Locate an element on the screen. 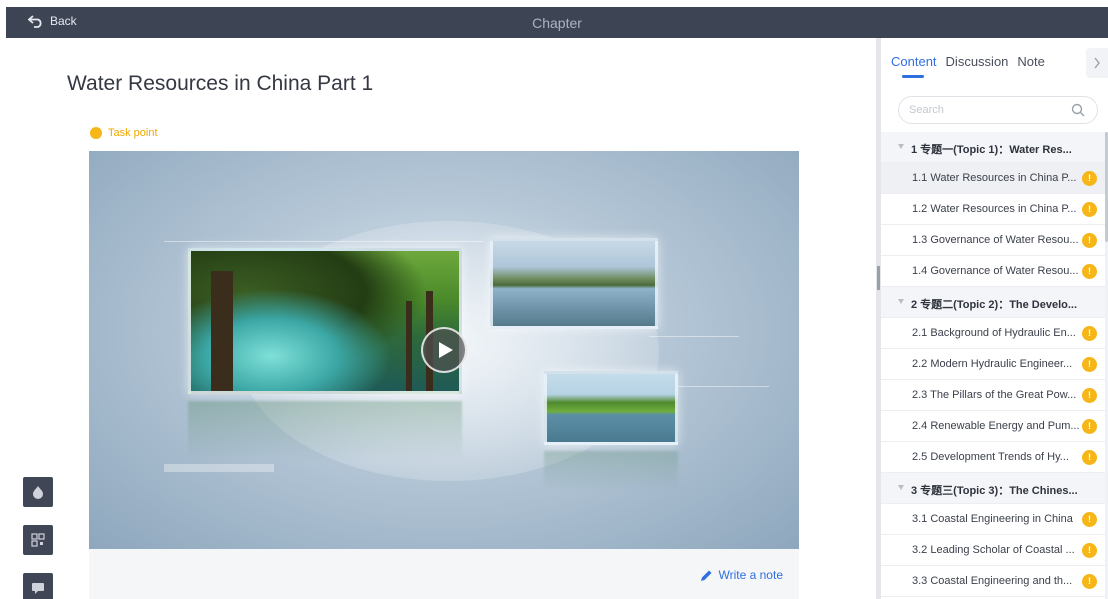 This screenshot has height=599, width=1108. splitter-grip is located at coordinates (878, 278).